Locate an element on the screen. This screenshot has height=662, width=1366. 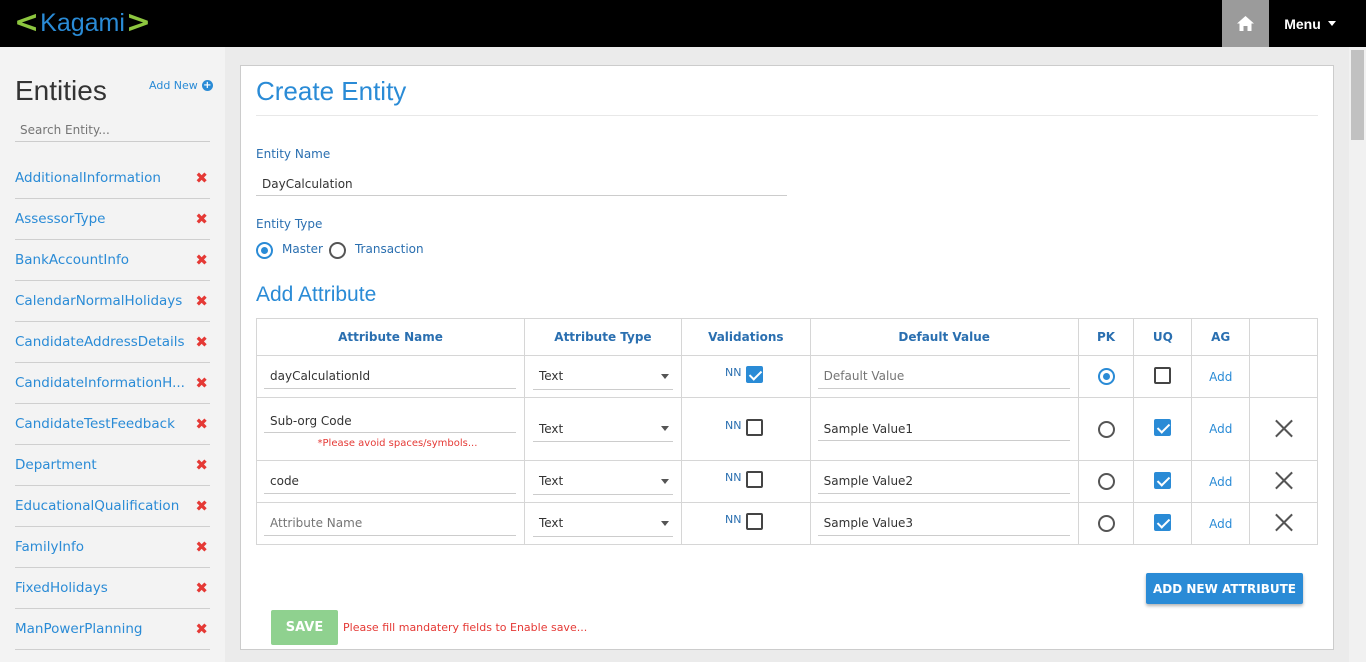
search-entity-input is located at coordinates (112, 130).